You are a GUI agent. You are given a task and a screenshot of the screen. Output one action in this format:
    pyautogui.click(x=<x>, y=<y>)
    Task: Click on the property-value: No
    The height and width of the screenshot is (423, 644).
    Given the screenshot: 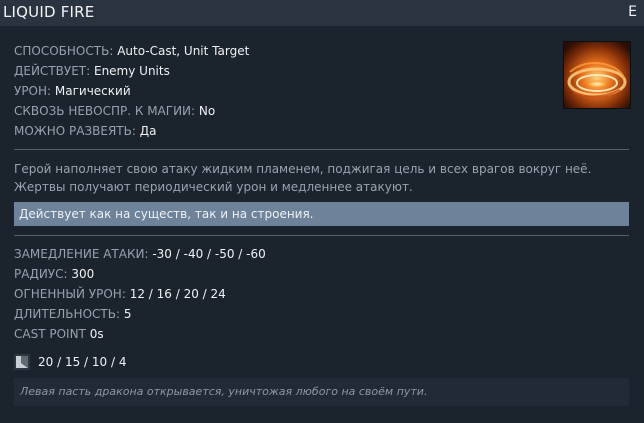 What is the action you would take?
    pyautogui.click(x=207, y=111)
    